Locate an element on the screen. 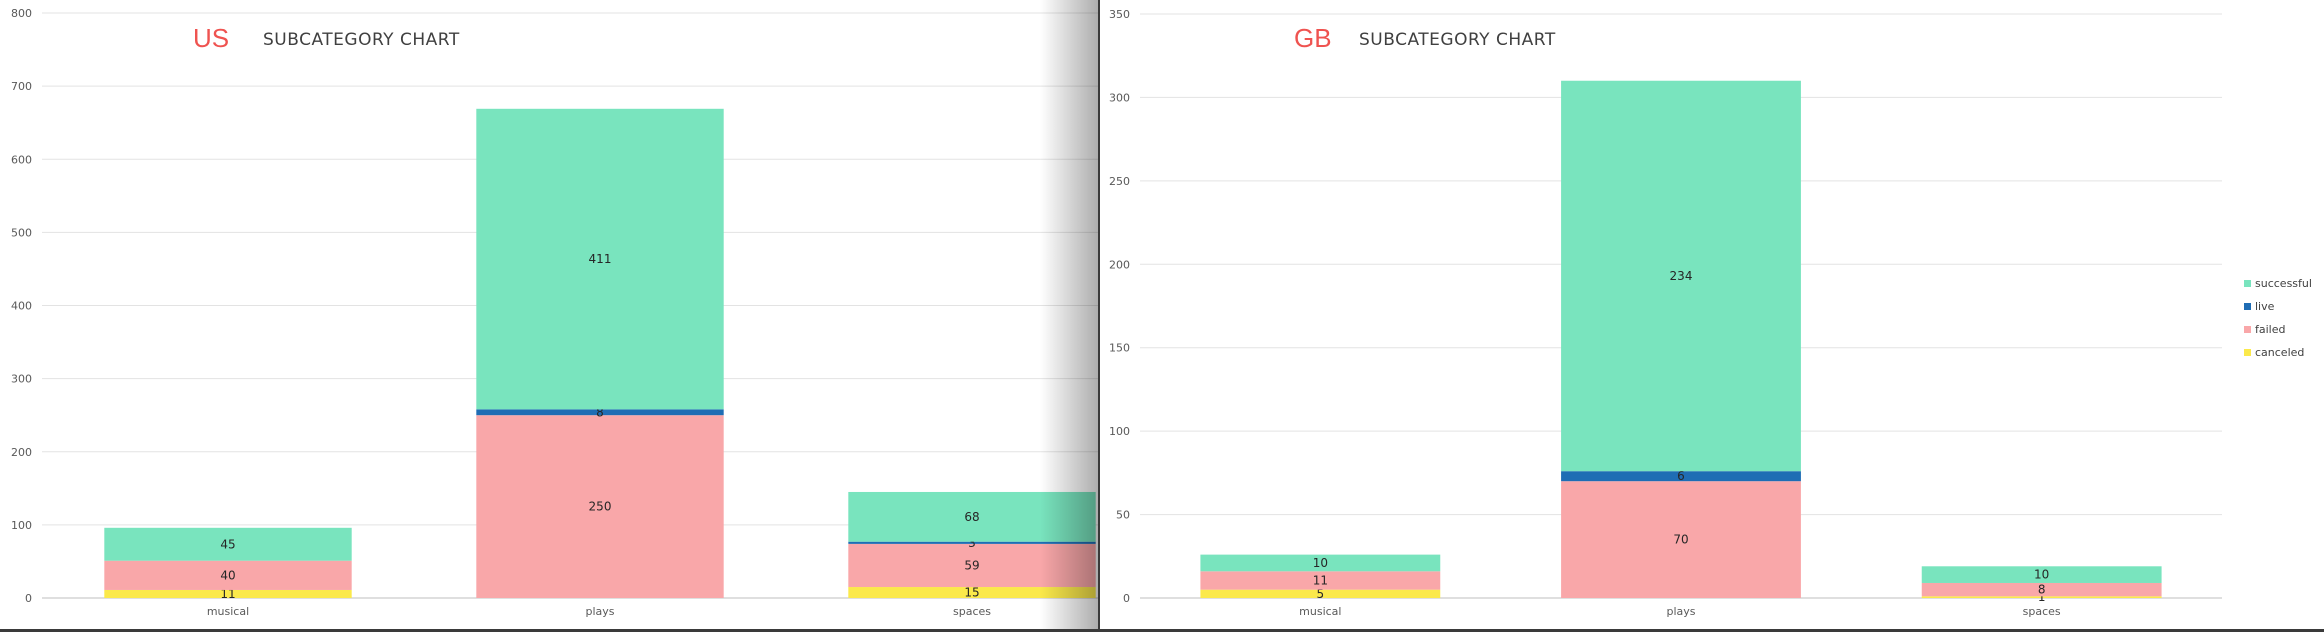 The image size is (2324, 632). legend-item-successful: successful is located at coordinates (2283, 283).